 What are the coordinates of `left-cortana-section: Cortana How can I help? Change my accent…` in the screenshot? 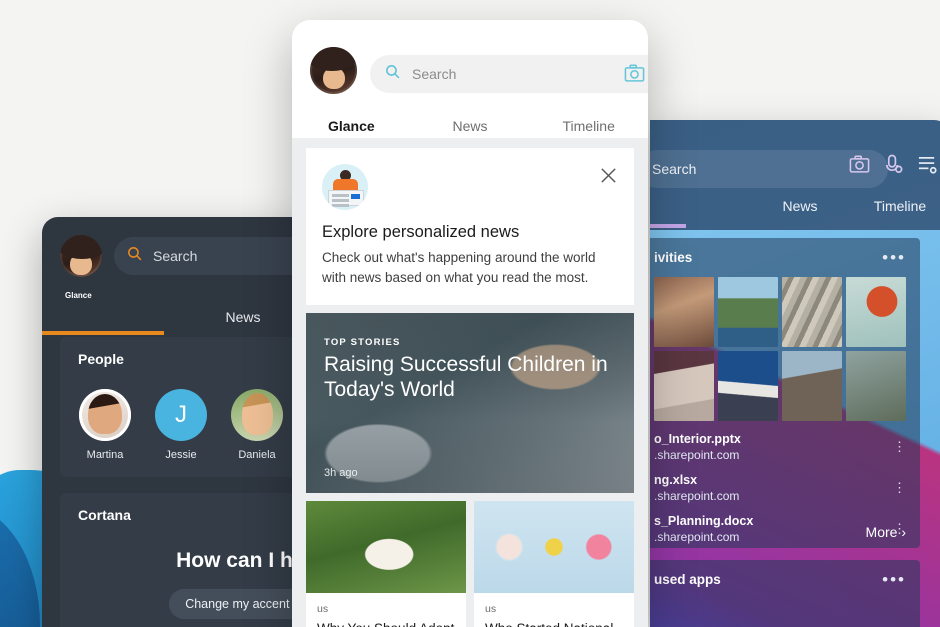 It's located at (185, 560).